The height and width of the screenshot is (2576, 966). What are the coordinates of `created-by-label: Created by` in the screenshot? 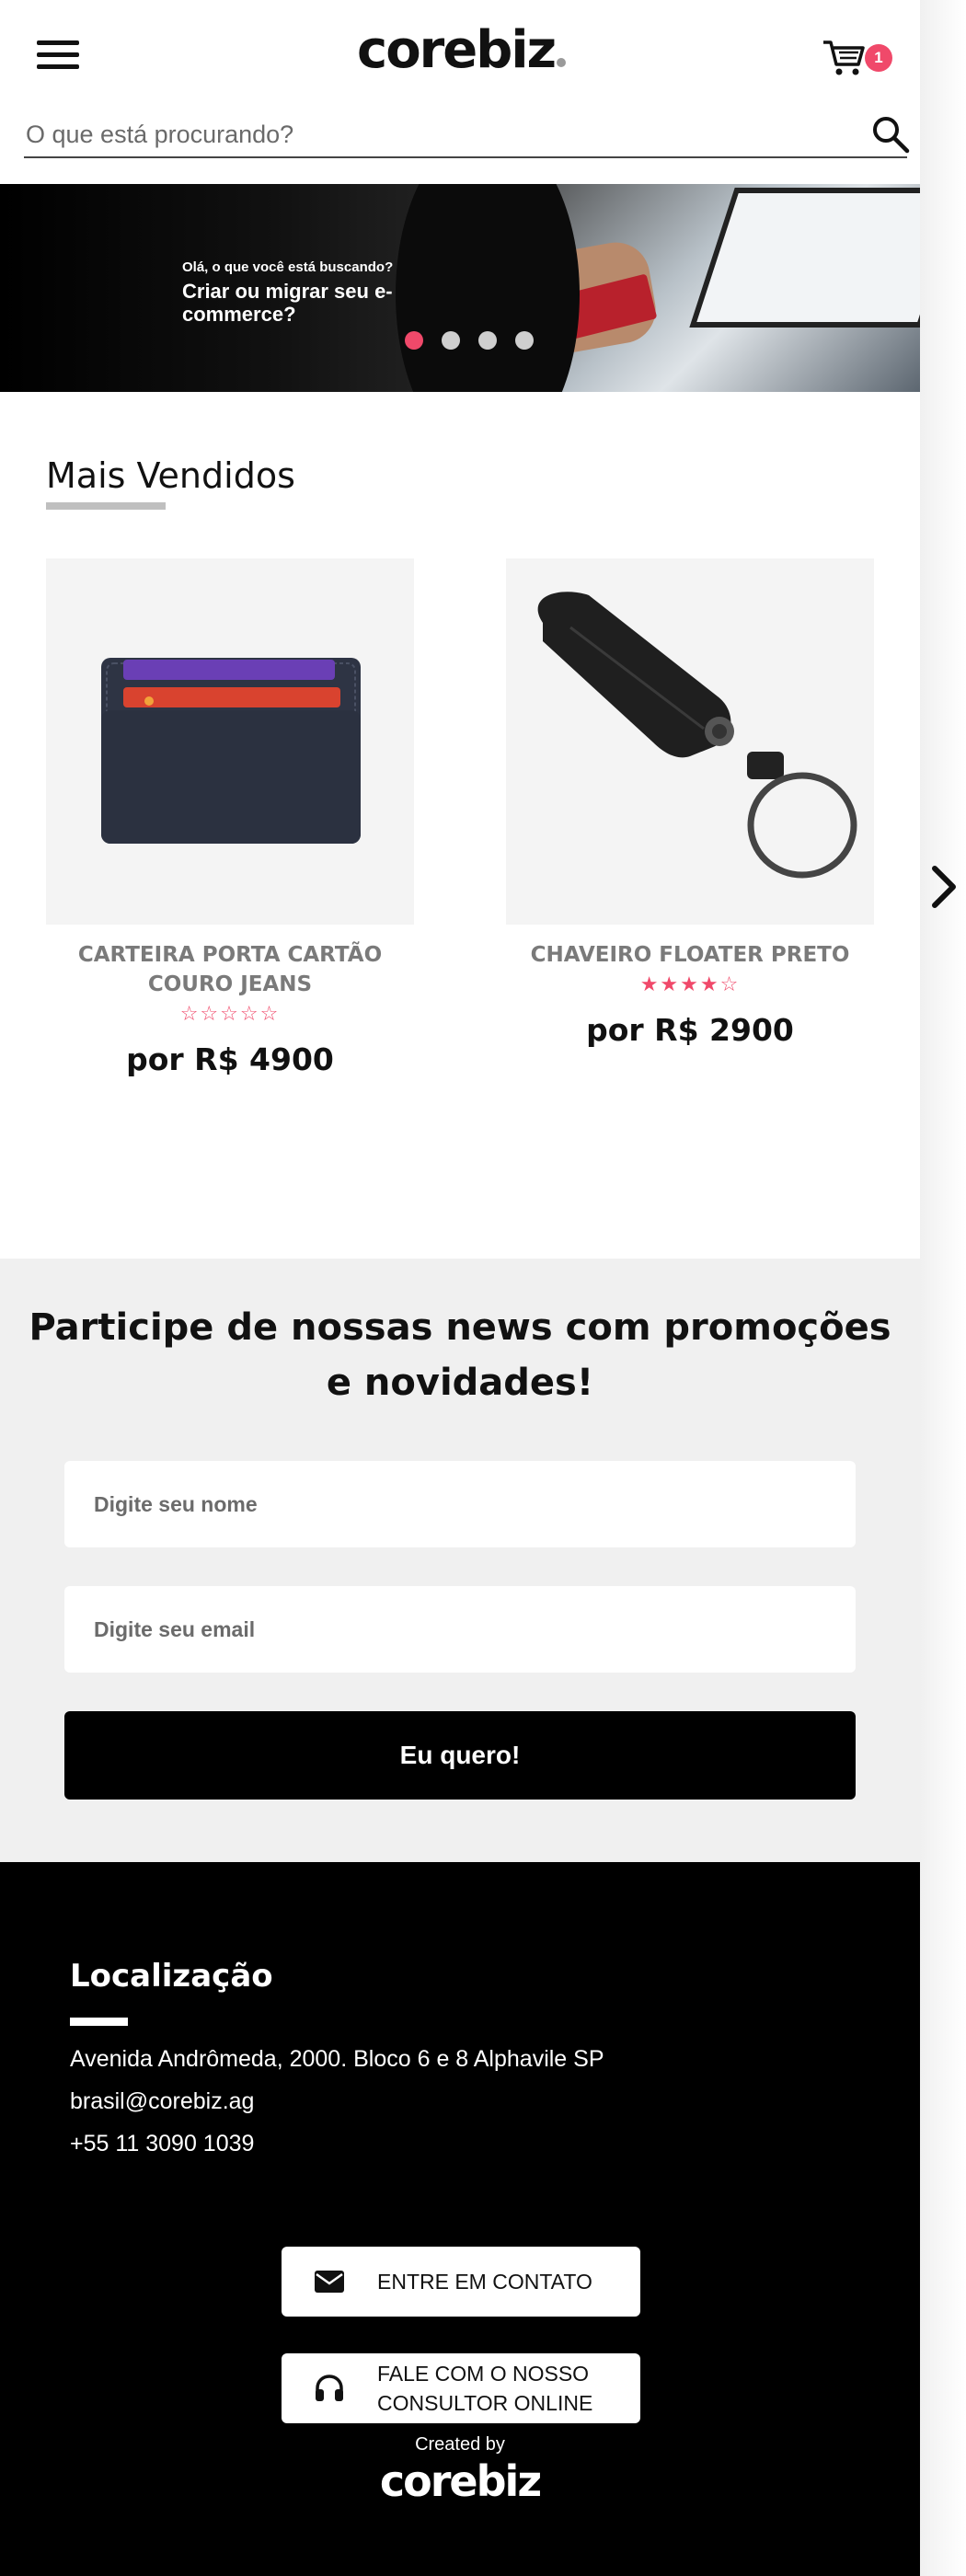 It's located at (460, 2444).